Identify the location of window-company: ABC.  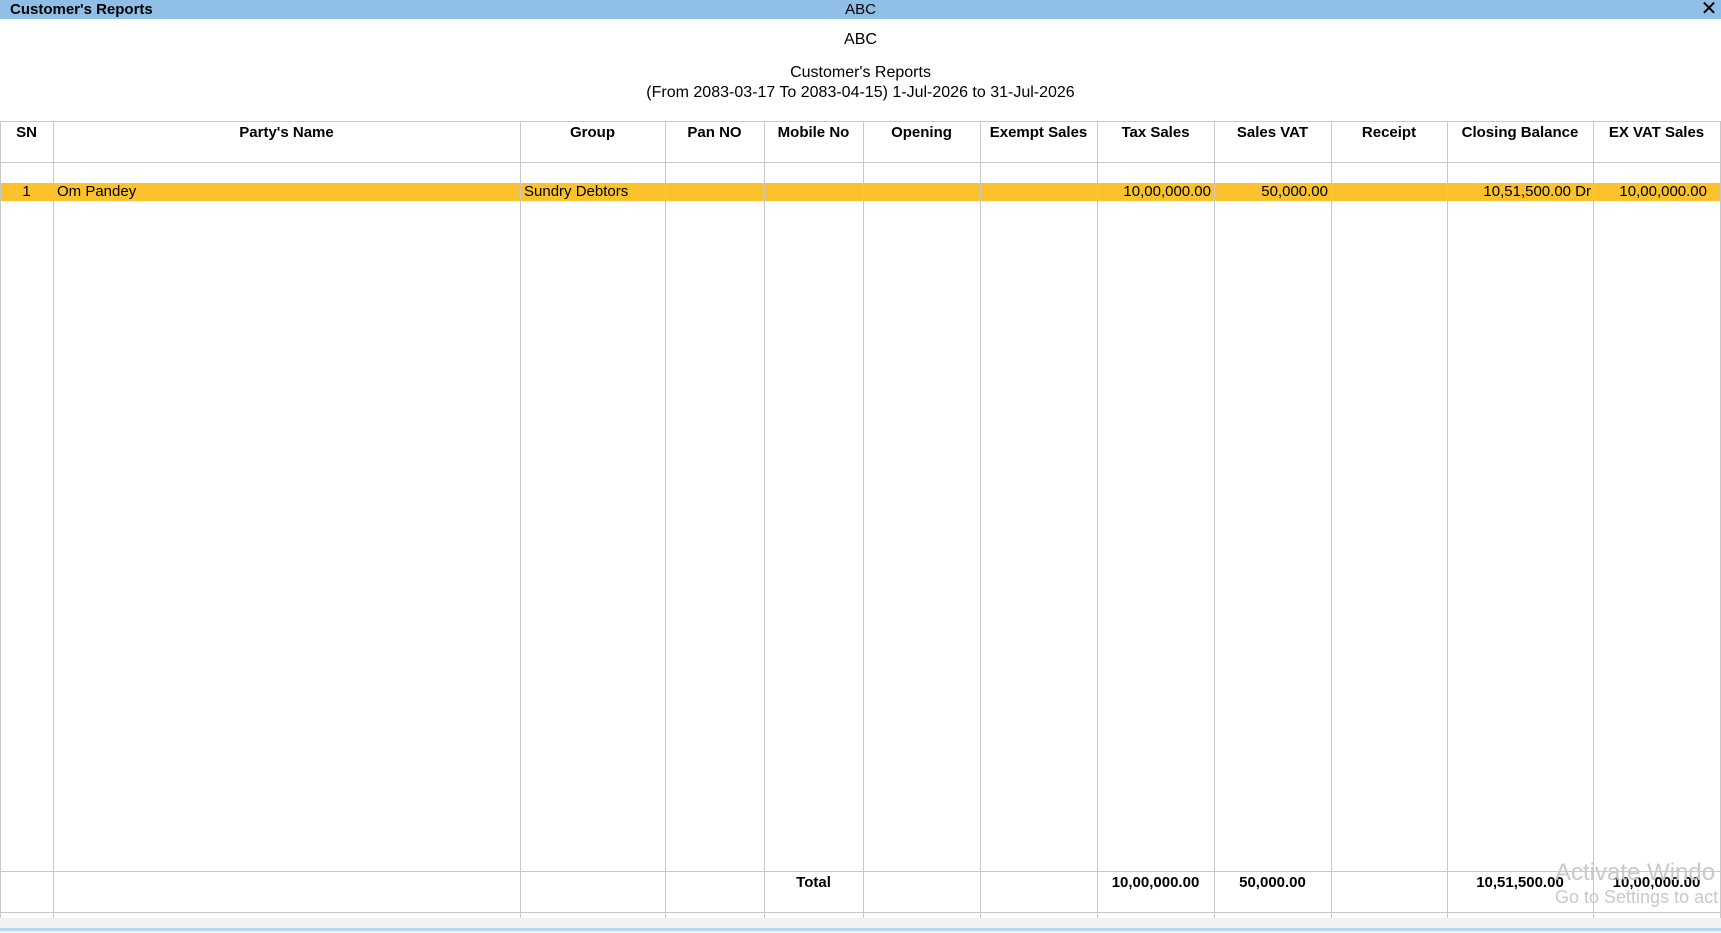
(860, 9).